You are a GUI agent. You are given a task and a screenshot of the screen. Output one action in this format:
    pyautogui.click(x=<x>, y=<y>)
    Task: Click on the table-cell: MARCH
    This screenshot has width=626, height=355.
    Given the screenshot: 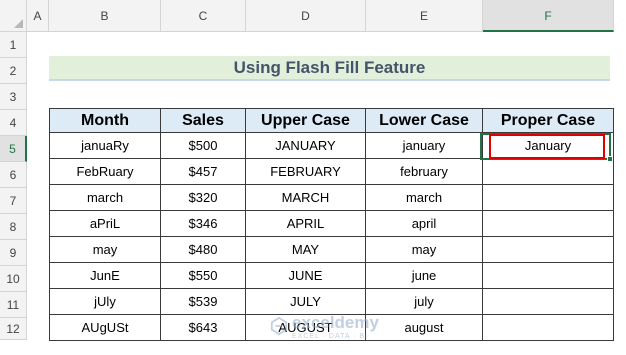 What is the action you would take?
    pyautogui.click(x=306, y=198)
    